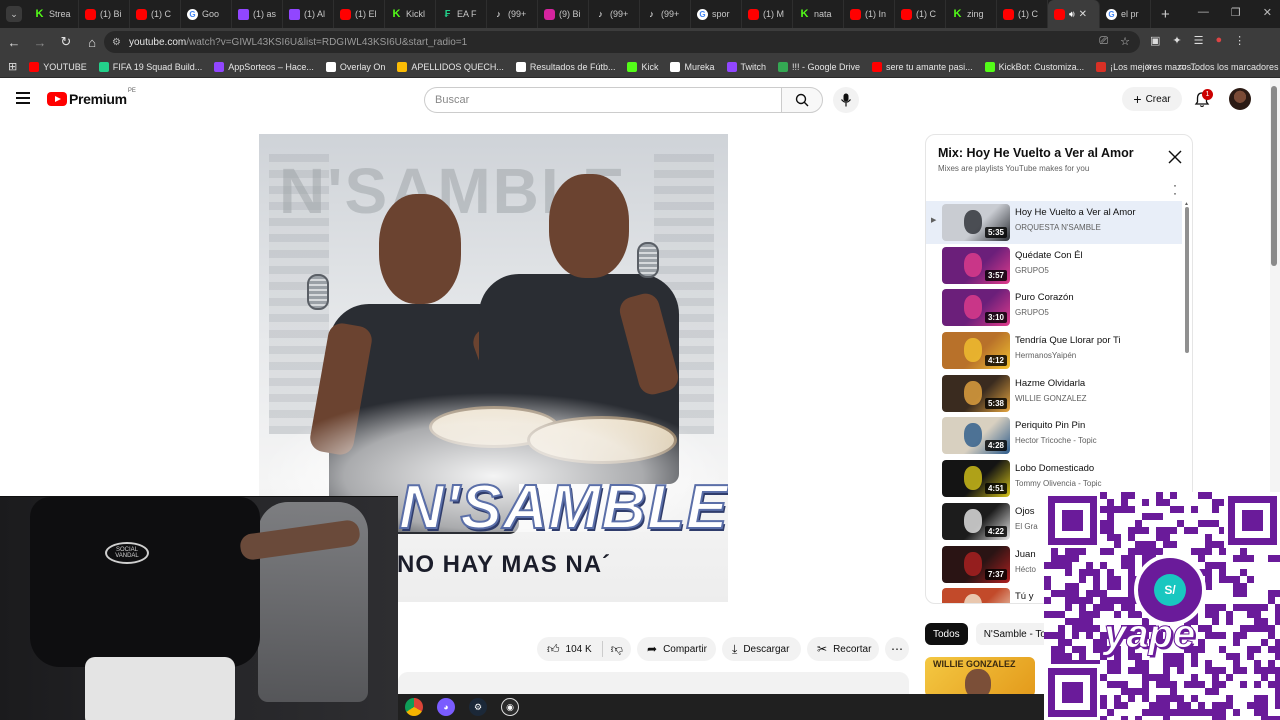 Image resolution: width=1280 pixels, height=720 pixels. What do you see at coordinates (1125, 41) in the screenshot?
I see `bookmark-star-icon: ☆` at bounding box center [1125, 41].